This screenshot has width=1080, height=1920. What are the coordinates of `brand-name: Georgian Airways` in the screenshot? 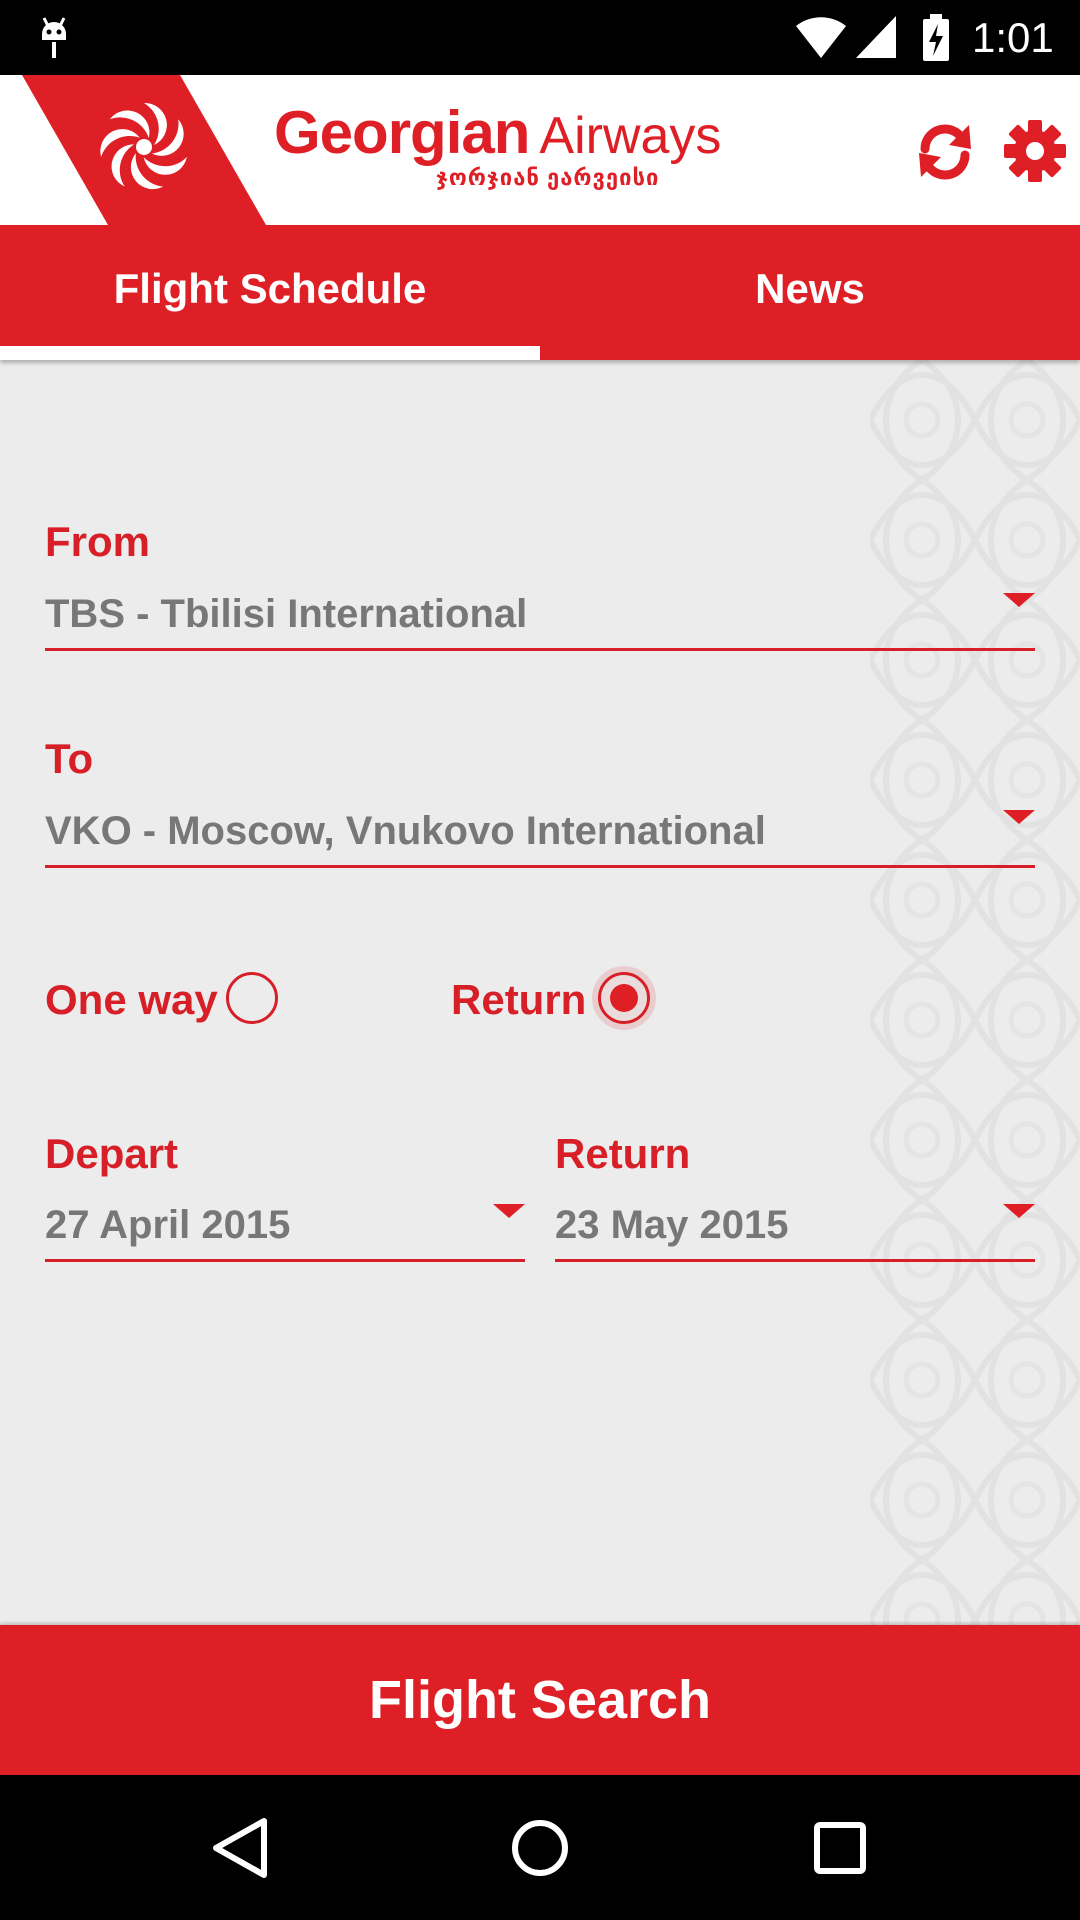 It's located at (497, 134).